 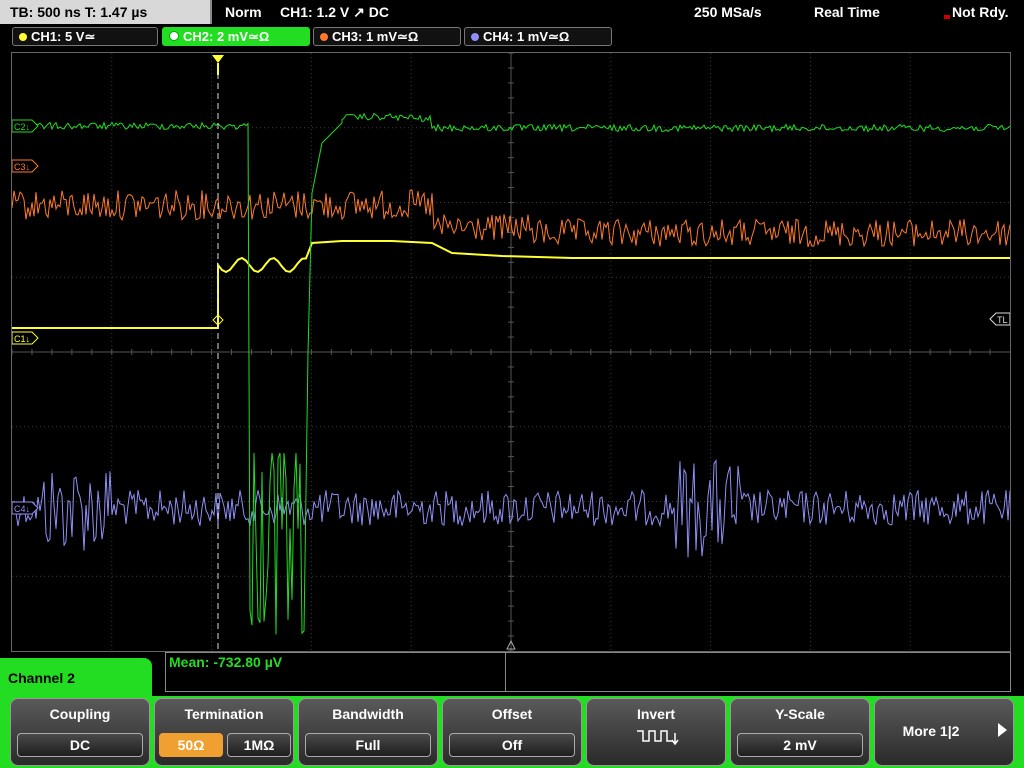 I want to click on yscale-value: 2 mV, so click(x=800, y=745).